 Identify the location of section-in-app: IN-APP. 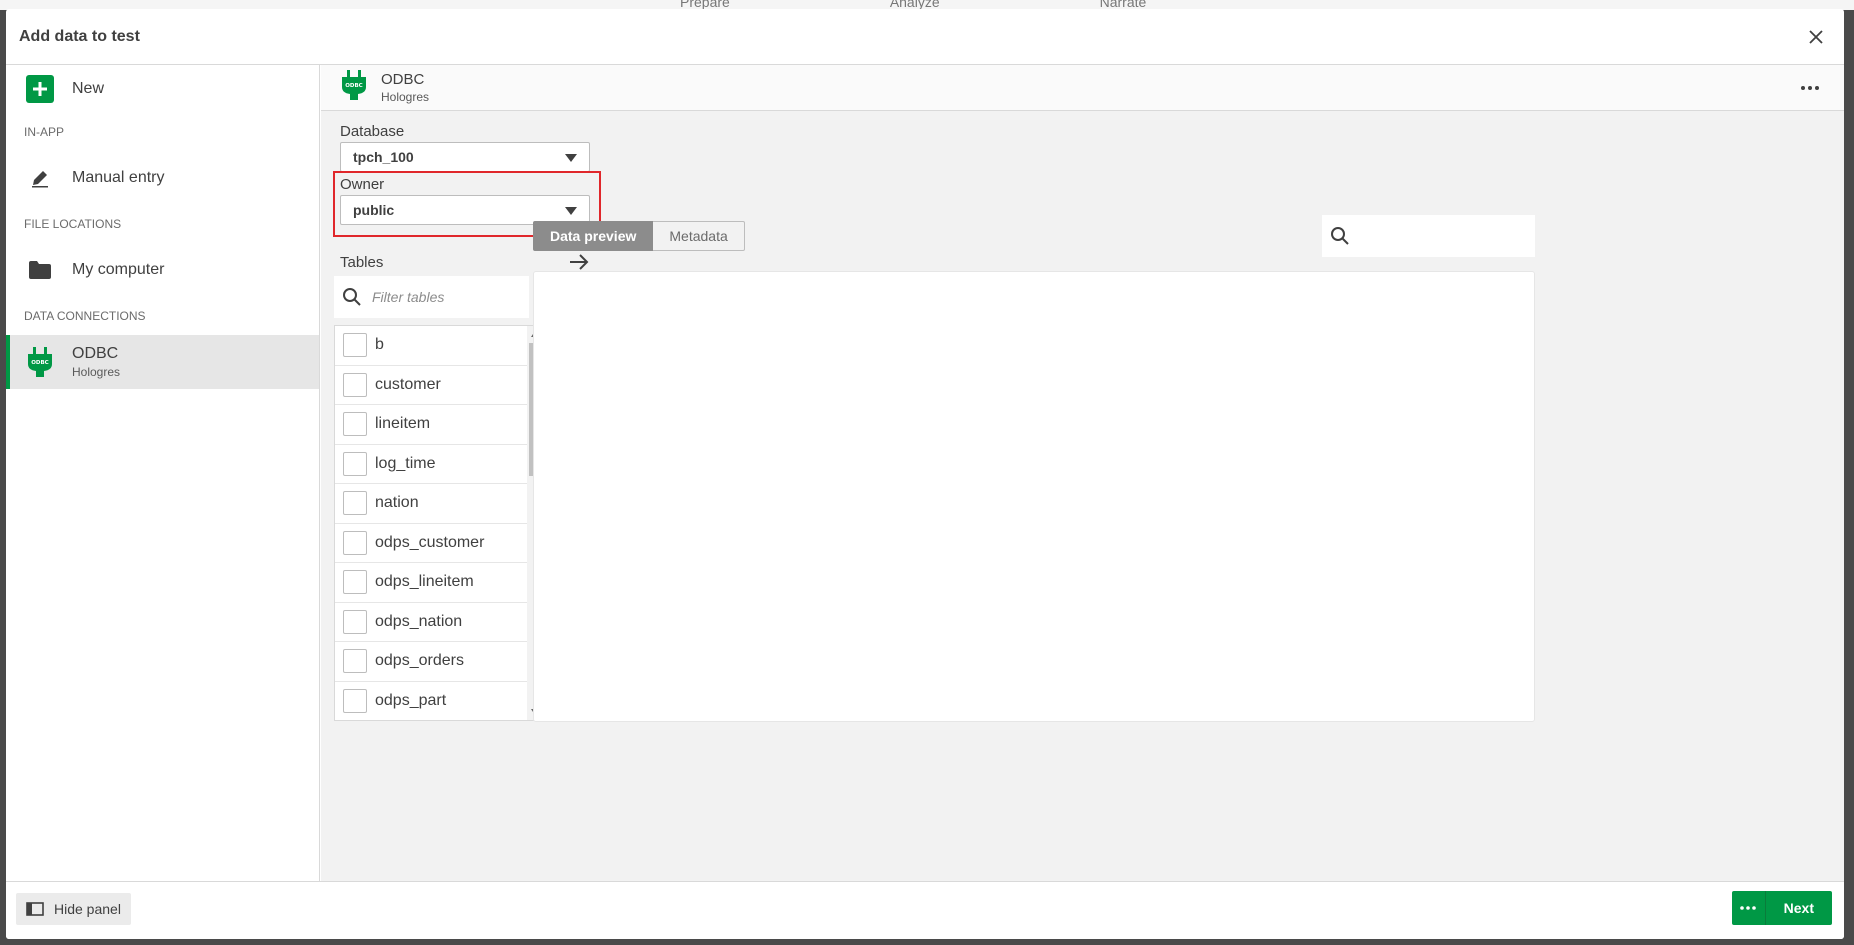
(44, 132).